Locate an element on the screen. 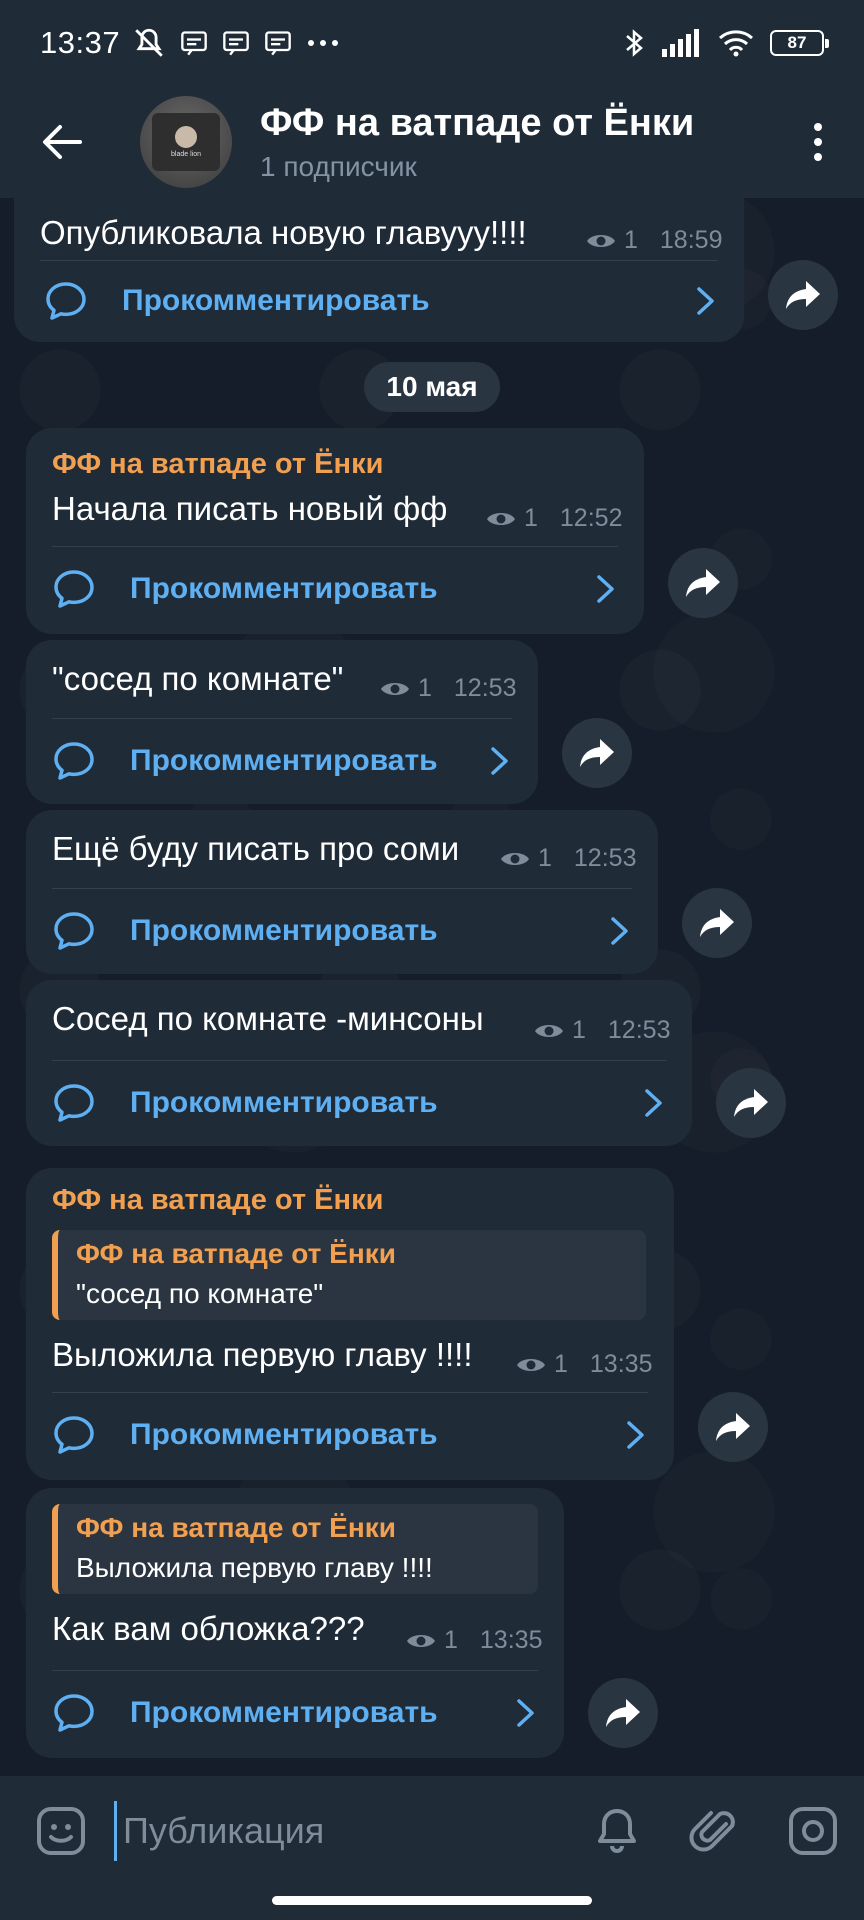  sticker-emoji-icon is located at coordinates (61, 1831).